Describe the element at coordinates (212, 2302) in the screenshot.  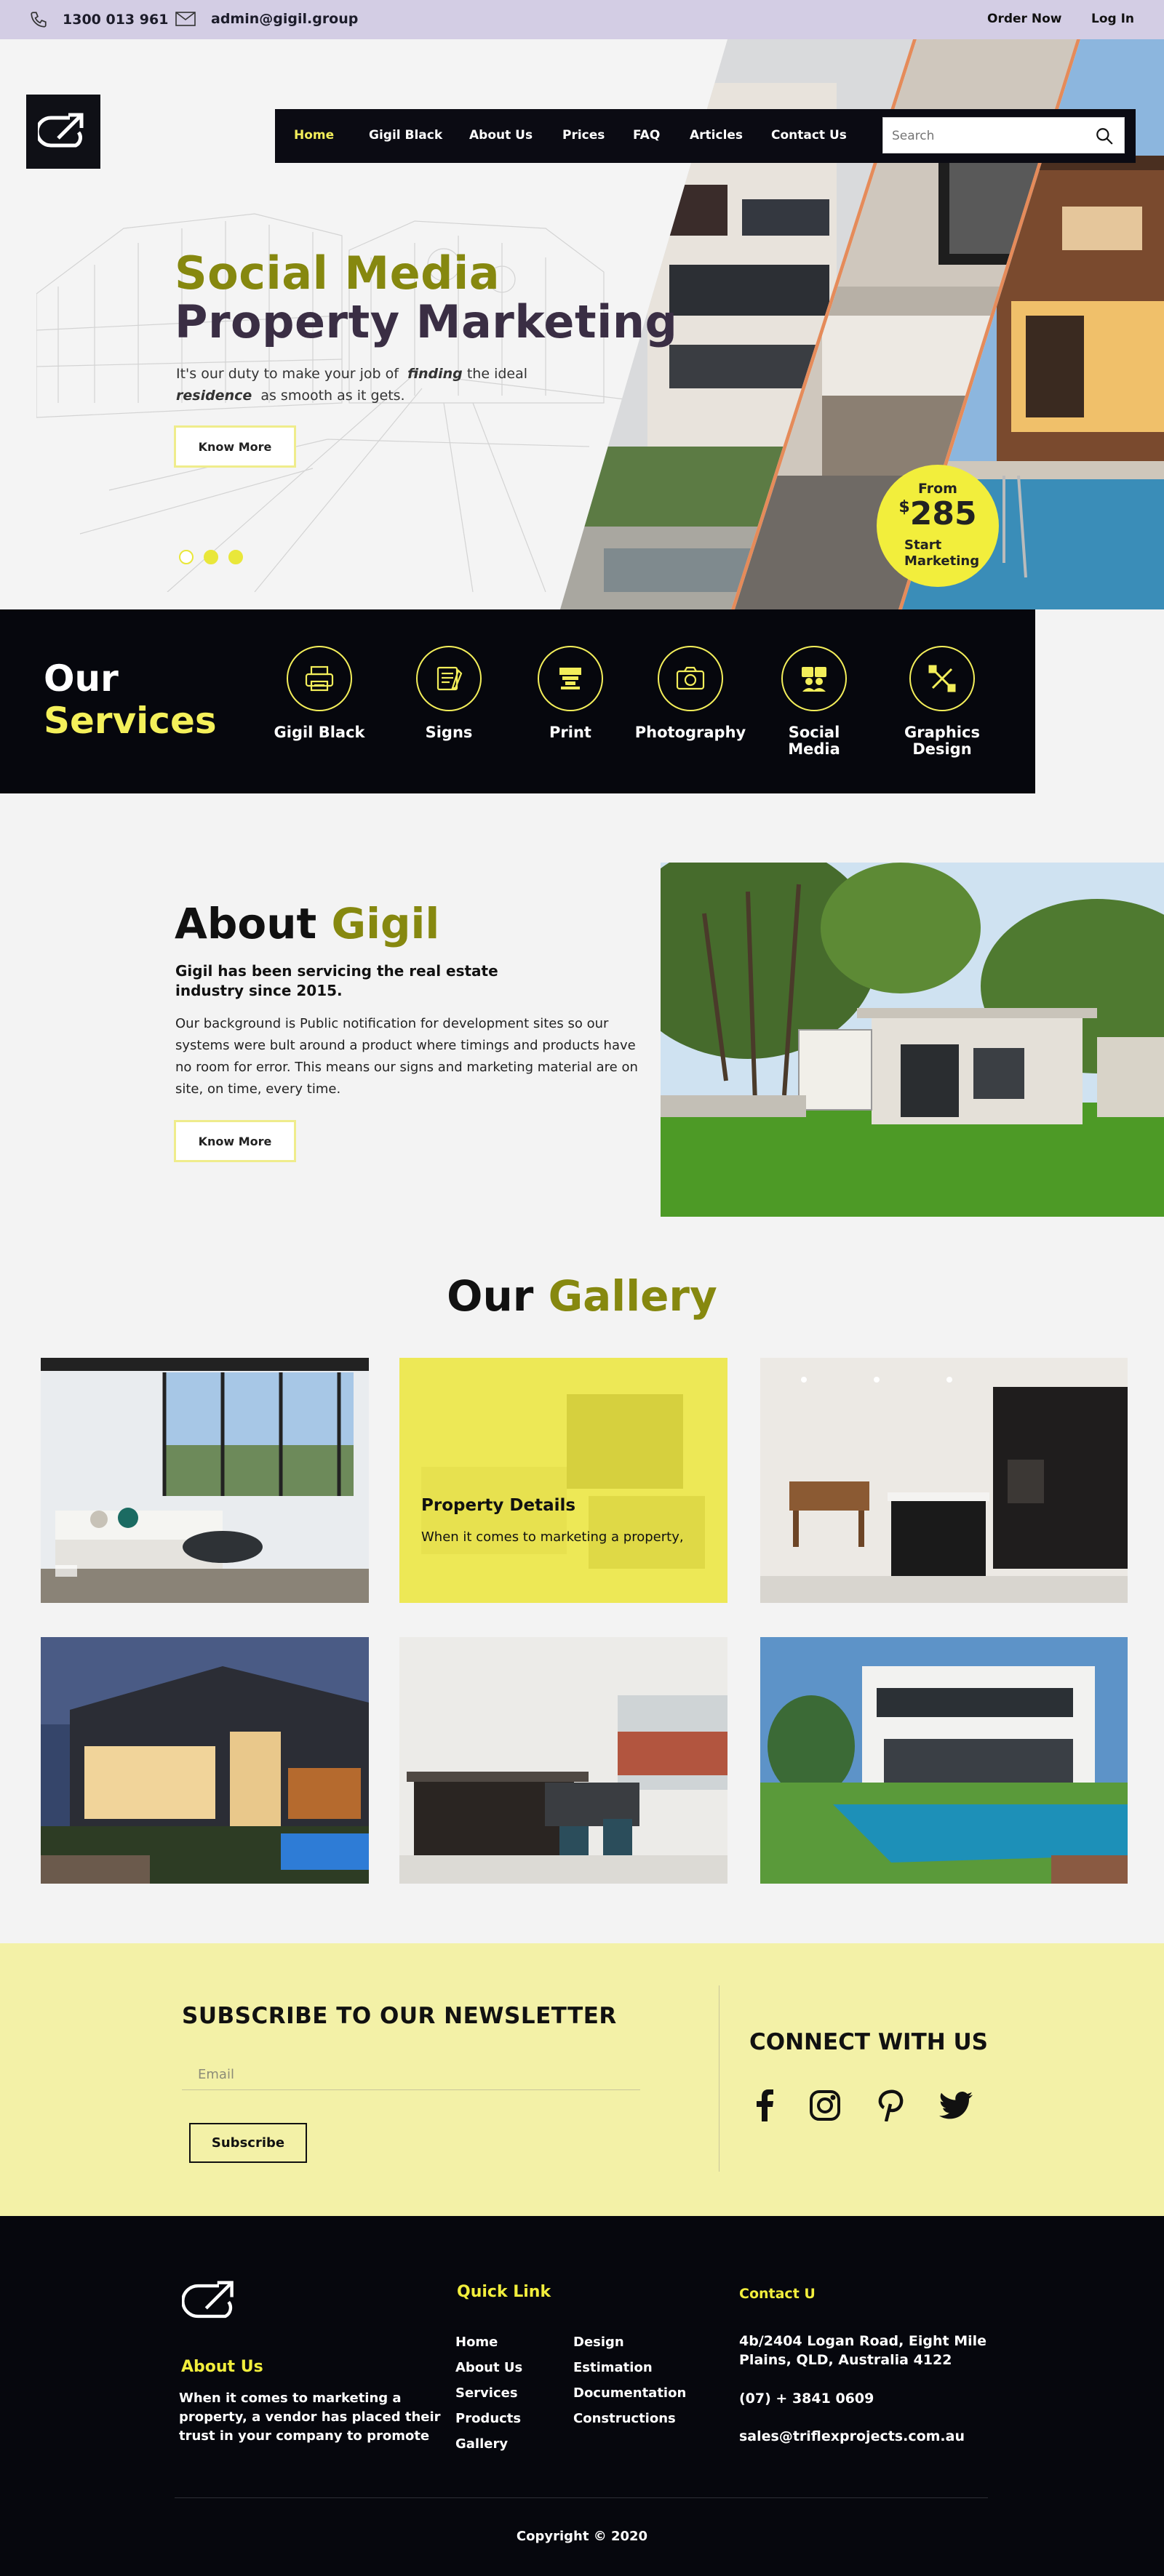
I see `footer-logo` at that location.